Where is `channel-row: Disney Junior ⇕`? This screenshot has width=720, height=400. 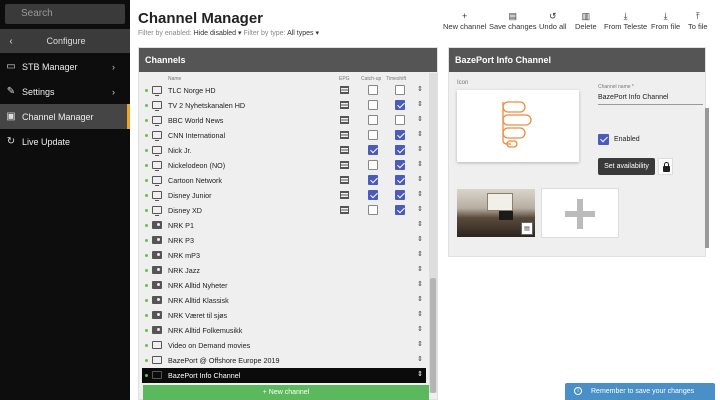 channel-row: Disney Junior ⇕ is located at coordinates (284, 195).